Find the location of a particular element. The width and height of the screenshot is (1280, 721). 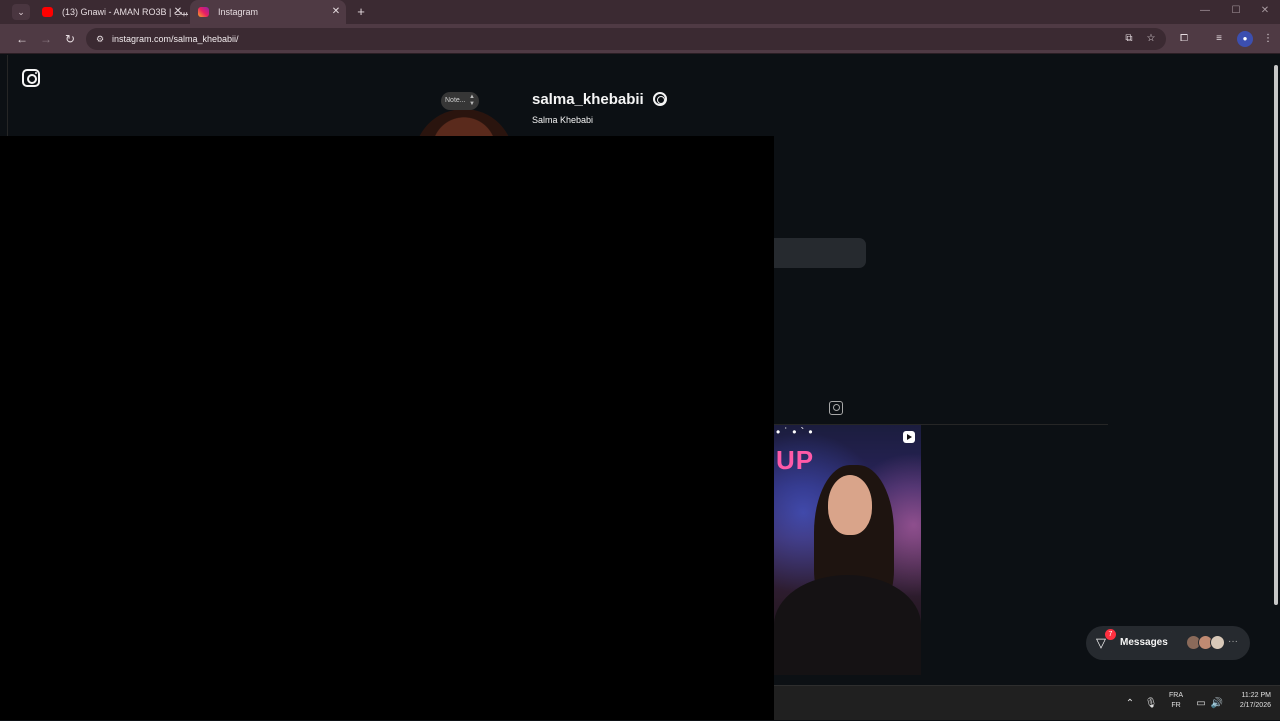

install-app-icon: ⧉ is located at coordinates (1129, 39).